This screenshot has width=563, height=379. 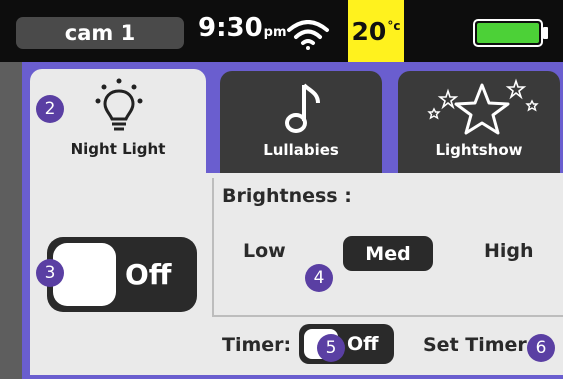 What do you see at coordinates (363, 344) in the screenshot?
I see `timer-toggle-state: Off` at bounding box center [363, 344].